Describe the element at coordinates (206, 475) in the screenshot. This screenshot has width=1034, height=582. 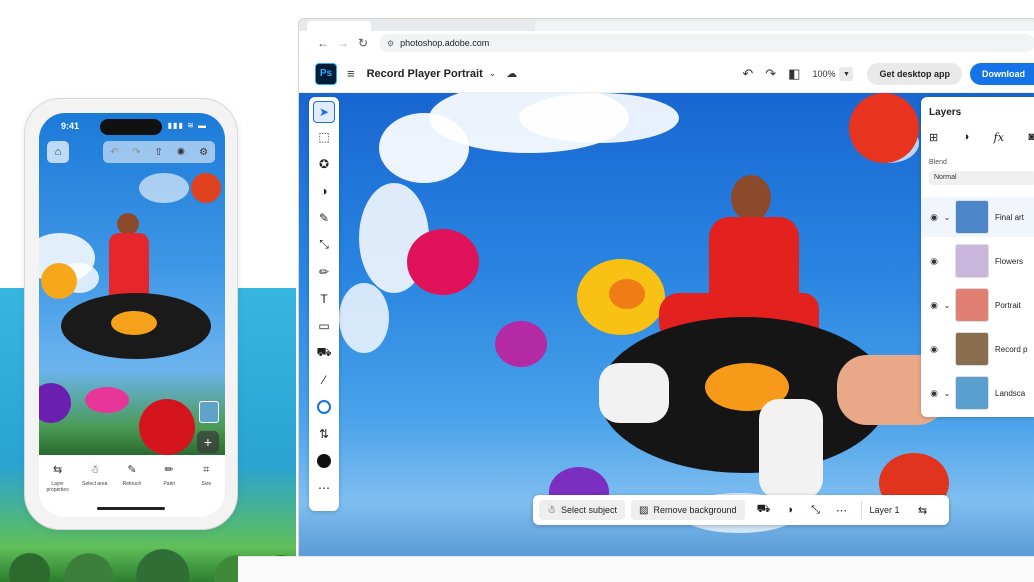
I see `tool-size: ⌗ Size` at that location.